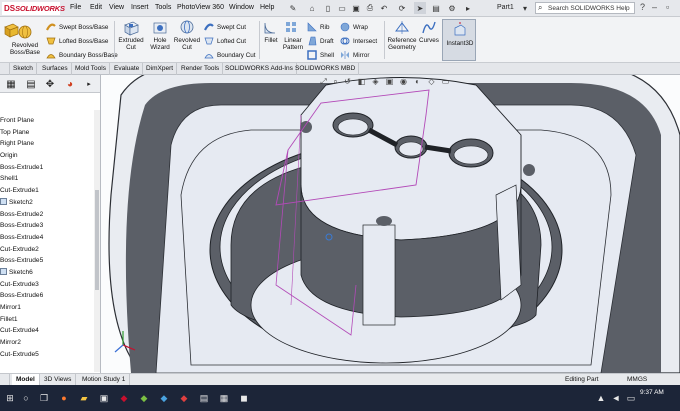 The image size is (680, 411). Describe the element at coordinates (429, 31) in the screenshot. I see `curves-button: Curves` at that location.